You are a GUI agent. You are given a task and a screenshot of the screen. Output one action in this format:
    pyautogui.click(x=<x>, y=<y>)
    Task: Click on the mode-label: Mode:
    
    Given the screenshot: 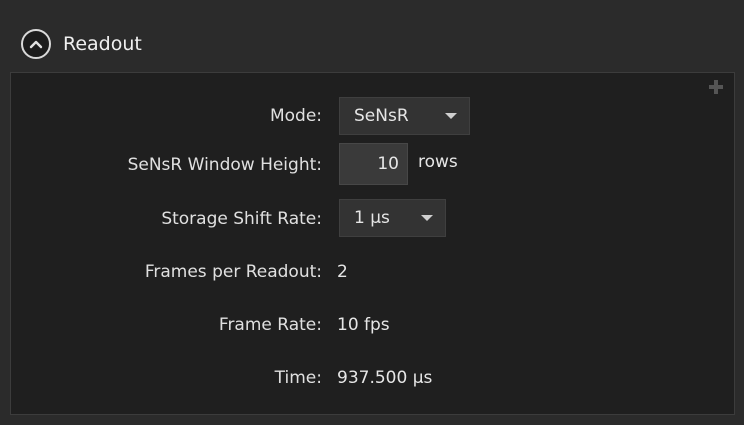 What is the action you would take?
    pyautogui.click(x=295, y=116)
    